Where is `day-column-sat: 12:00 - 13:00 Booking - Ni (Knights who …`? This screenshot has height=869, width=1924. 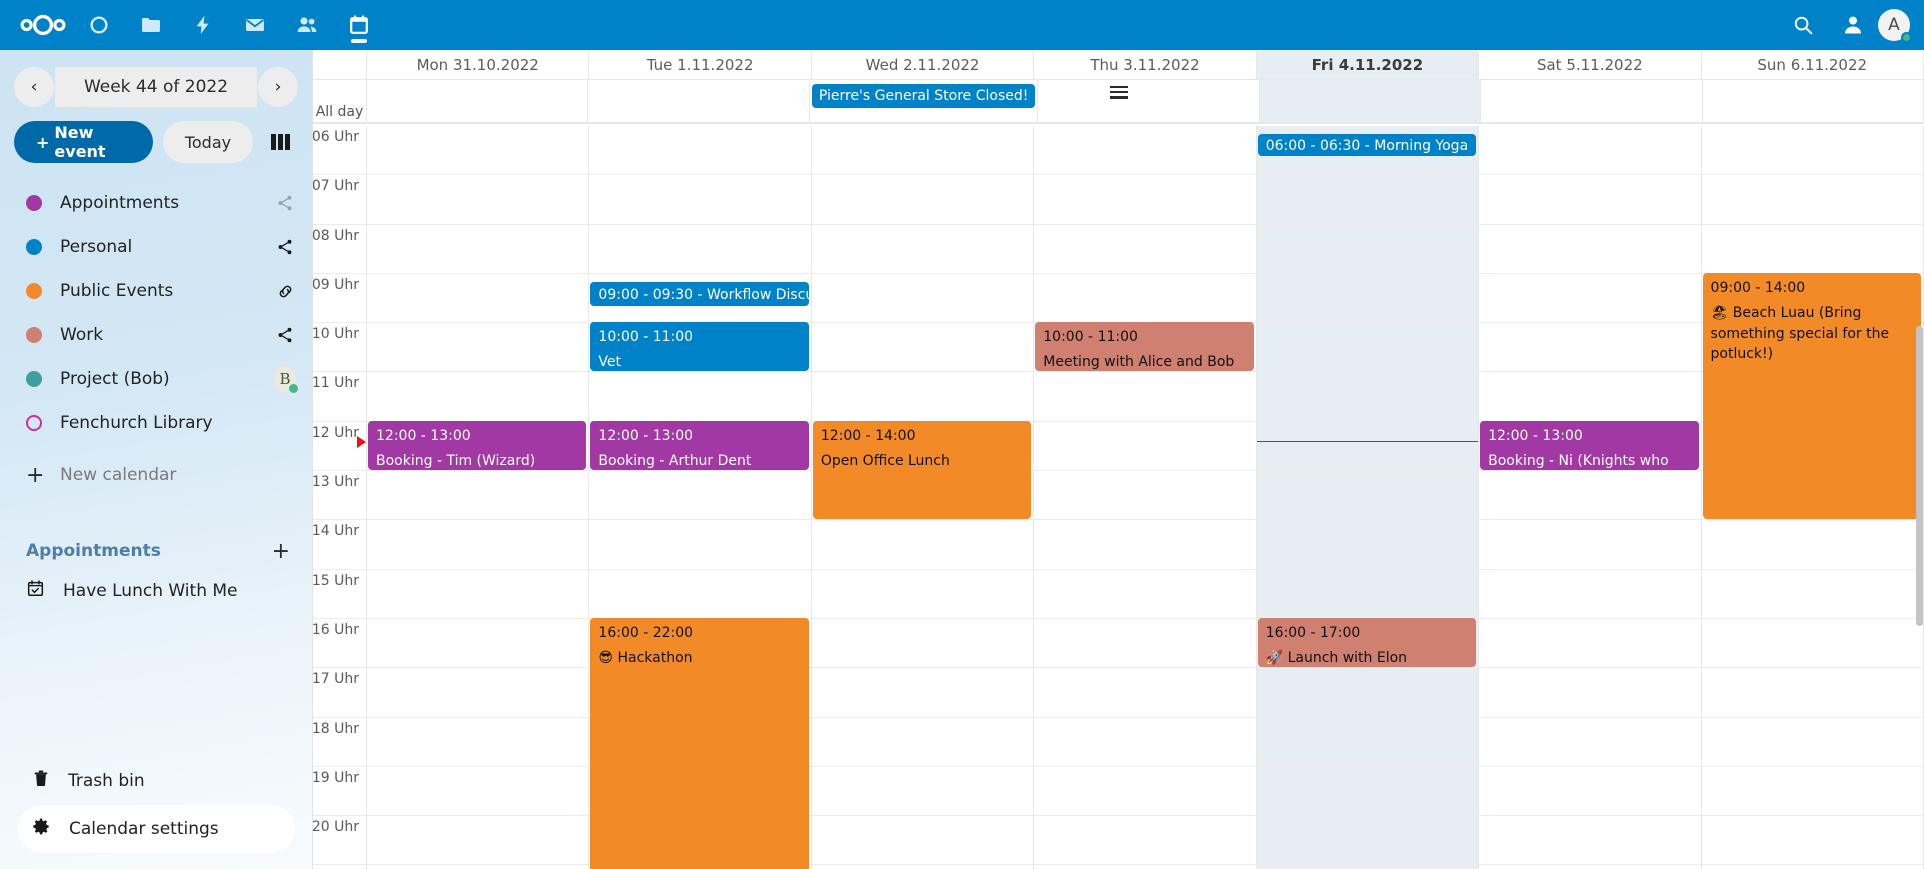
day-column-sat: 12:00 - 13:00 Booking - Ni (Knights who … is located at coordinates (1590, 497).